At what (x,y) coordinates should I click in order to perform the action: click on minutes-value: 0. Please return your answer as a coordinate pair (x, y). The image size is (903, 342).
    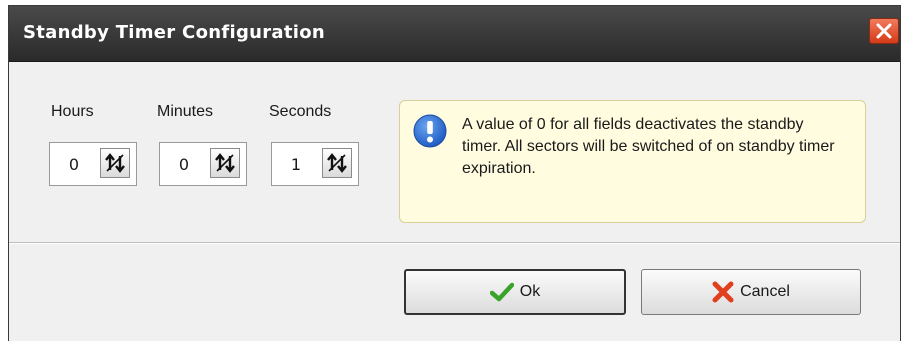
    Looking at the image, I should click on (184, 164).